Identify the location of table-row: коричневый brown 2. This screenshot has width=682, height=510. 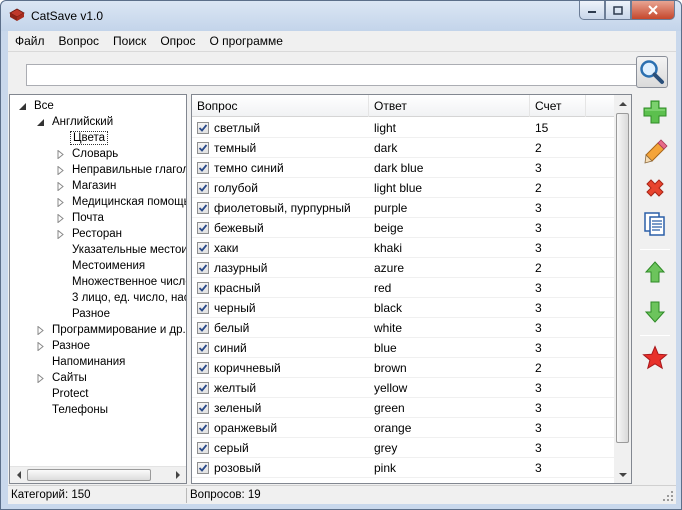
(403, 368).